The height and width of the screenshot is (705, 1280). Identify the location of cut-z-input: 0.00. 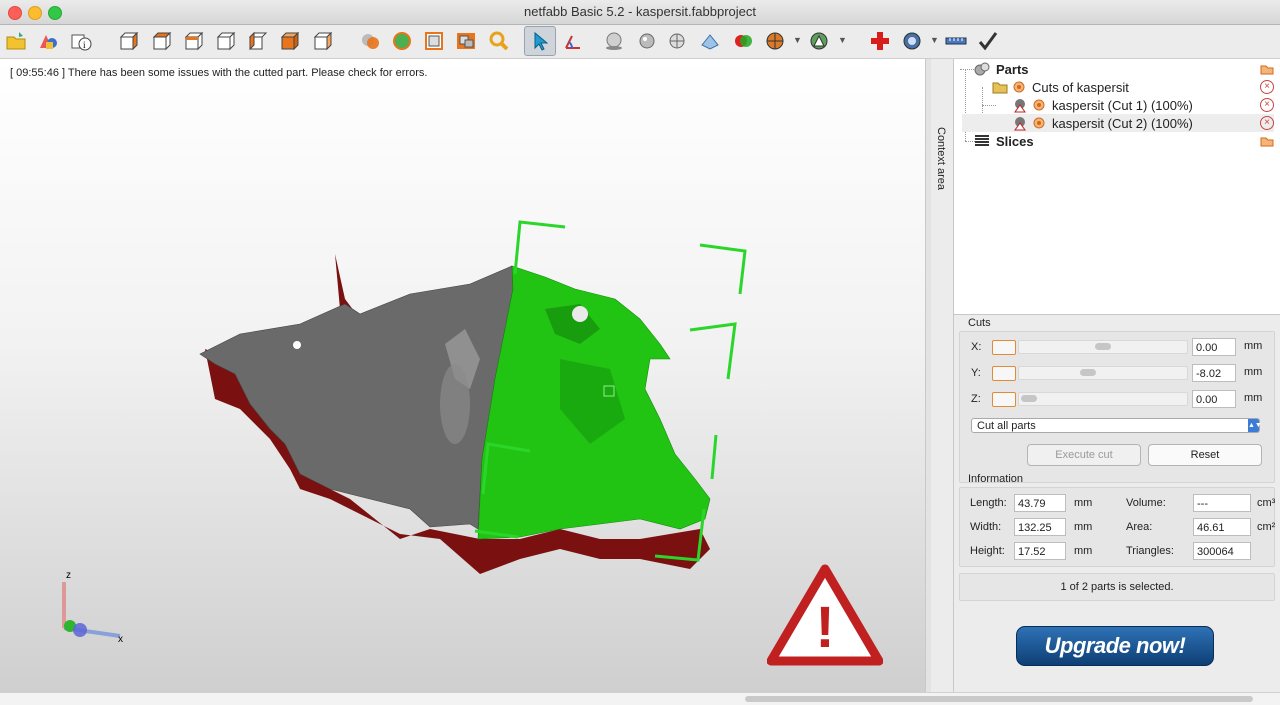
(1214, 399).